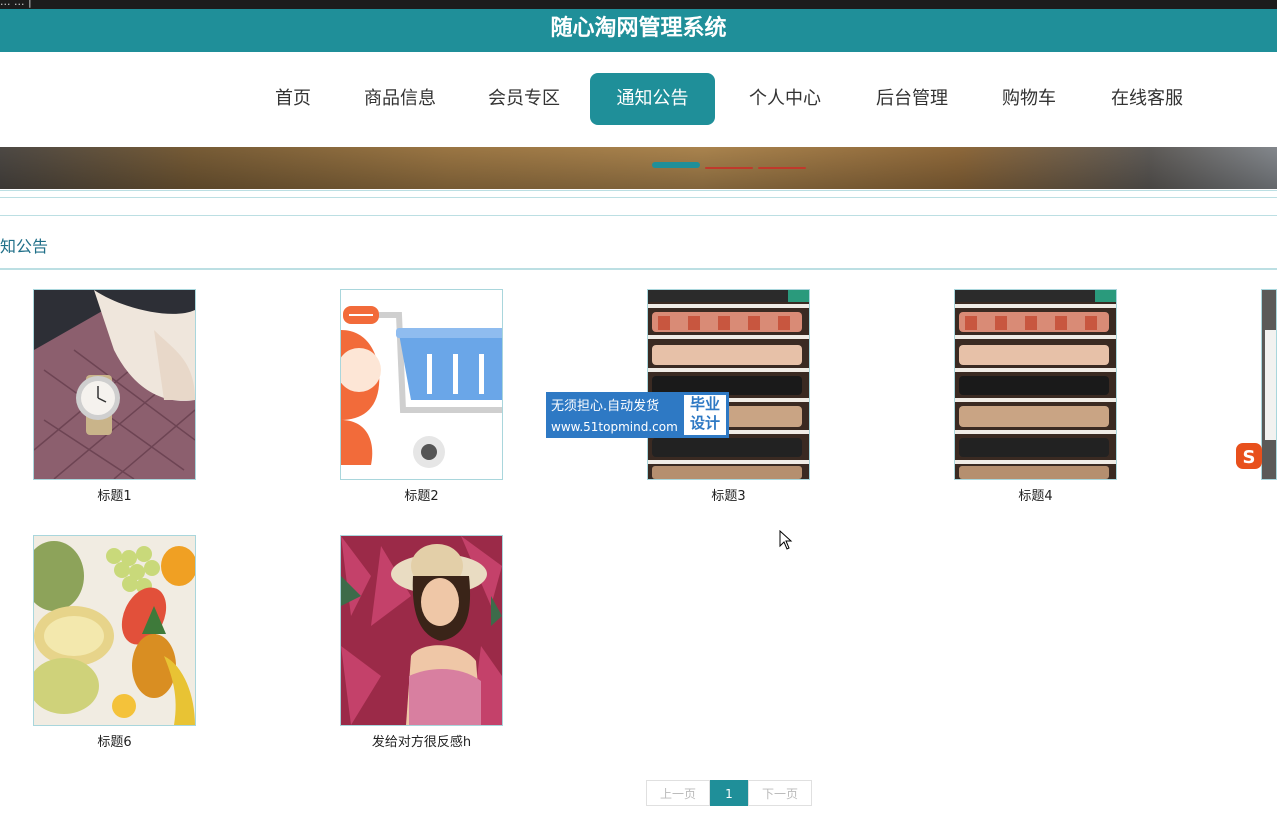 The height and width of the screenshot is (832, 1277). I want to click on site-title: 随心淘网管理系统, so click(638, 30).